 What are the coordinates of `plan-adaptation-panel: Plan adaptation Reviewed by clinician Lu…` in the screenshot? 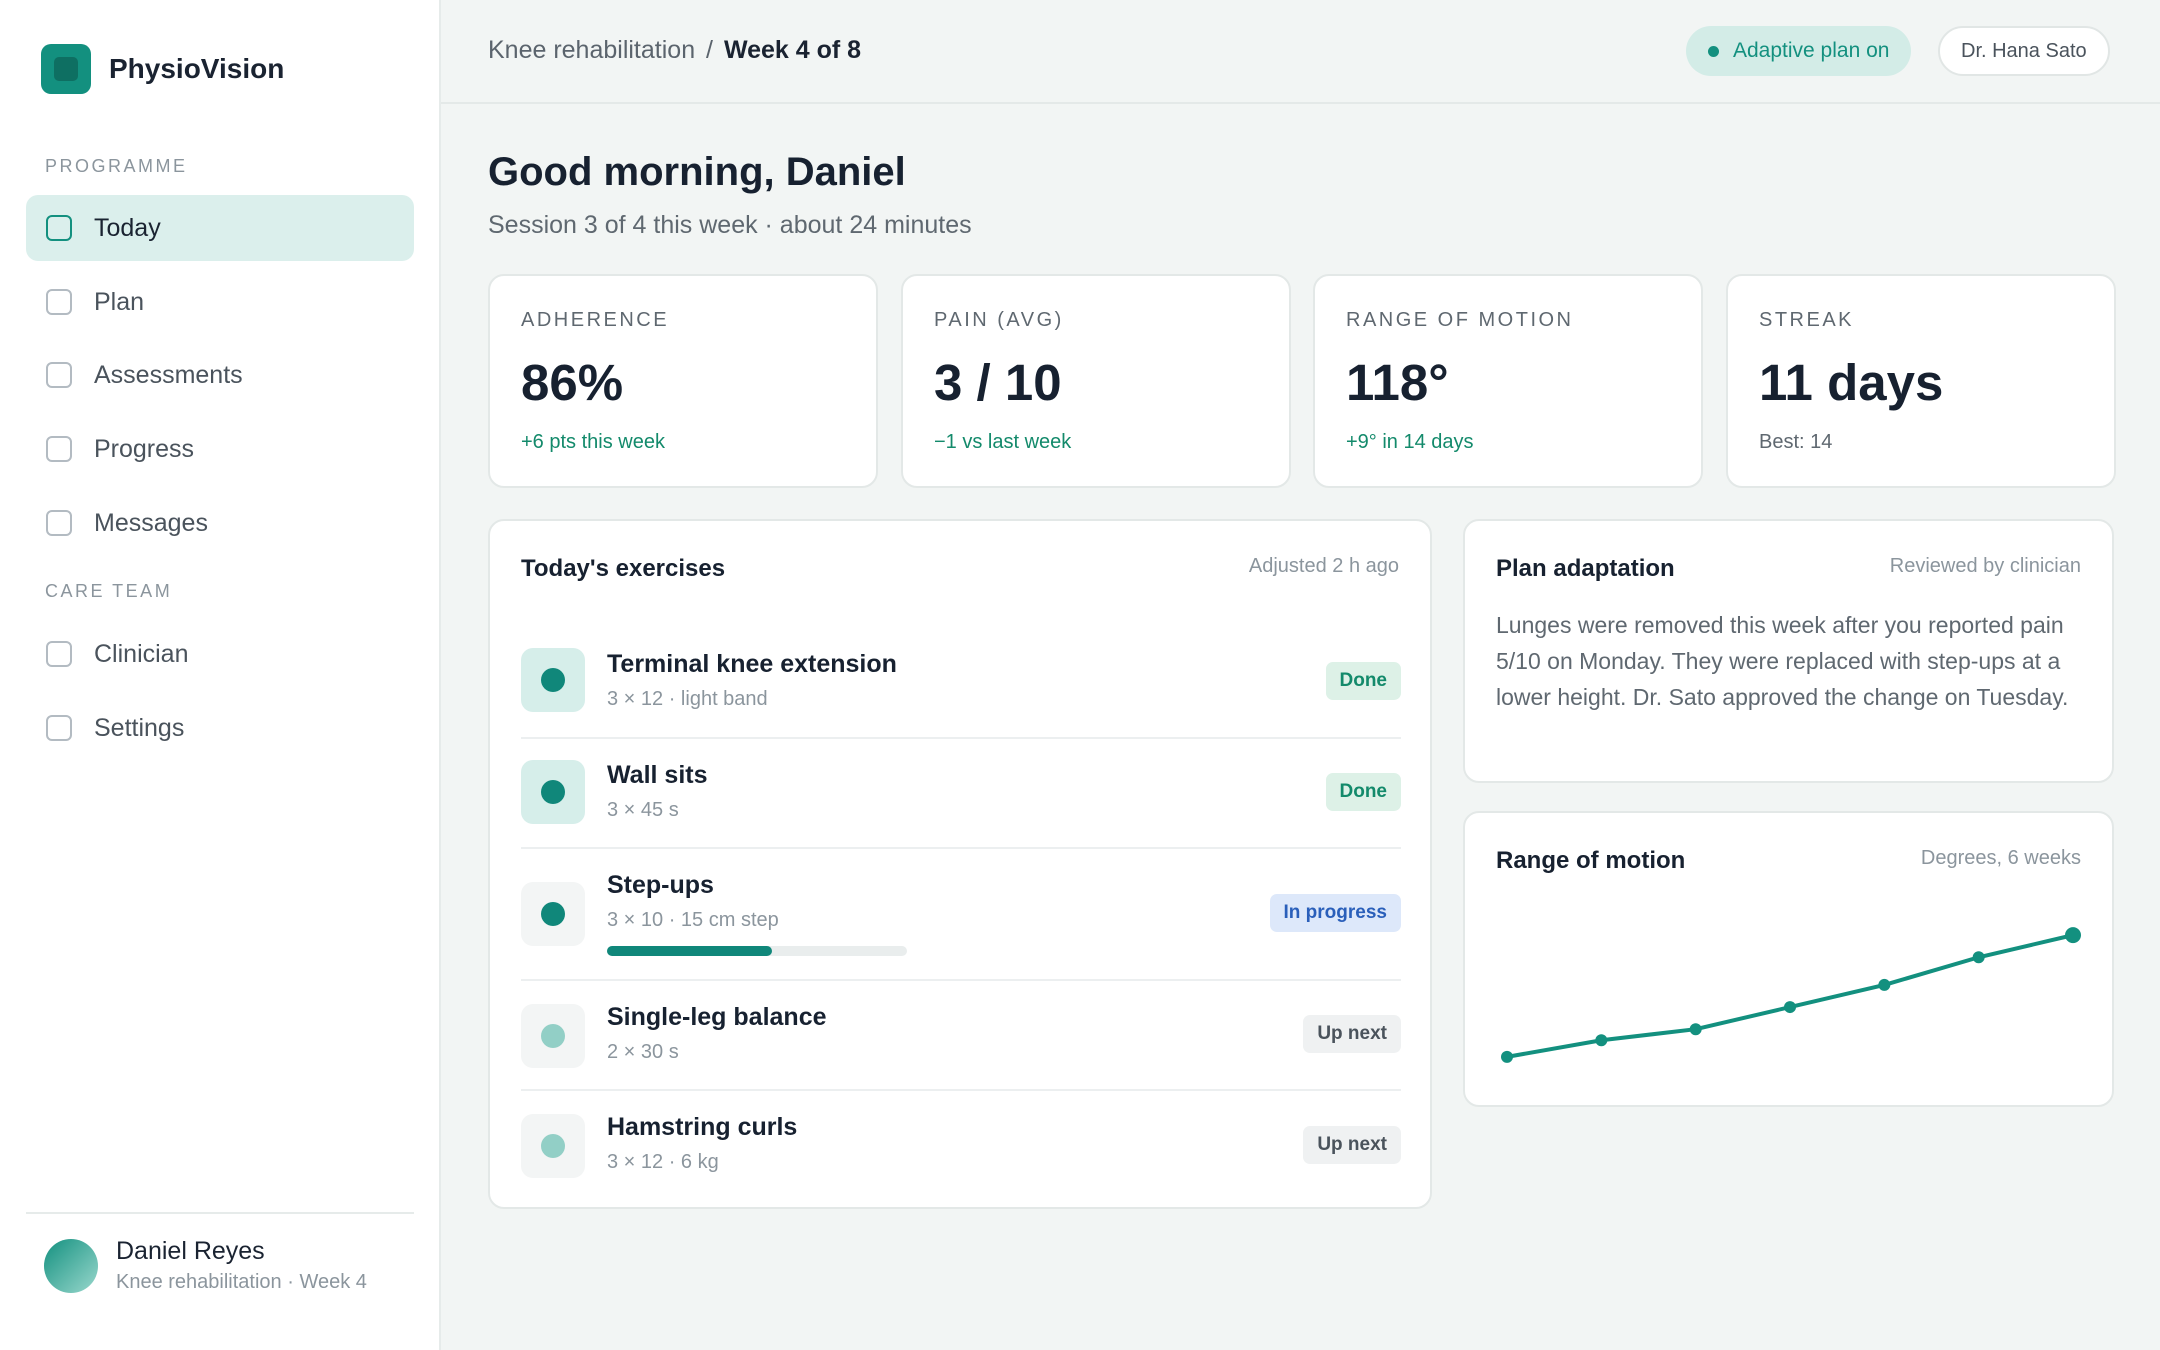 It's located at (1788, 651).